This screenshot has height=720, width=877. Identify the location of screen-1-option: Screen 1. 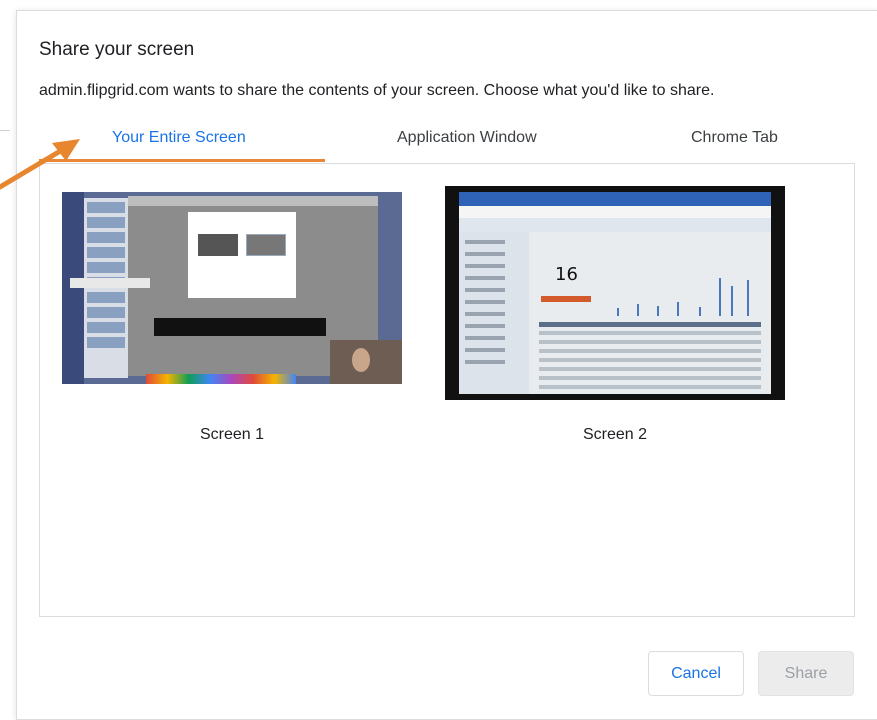
(232, 317).